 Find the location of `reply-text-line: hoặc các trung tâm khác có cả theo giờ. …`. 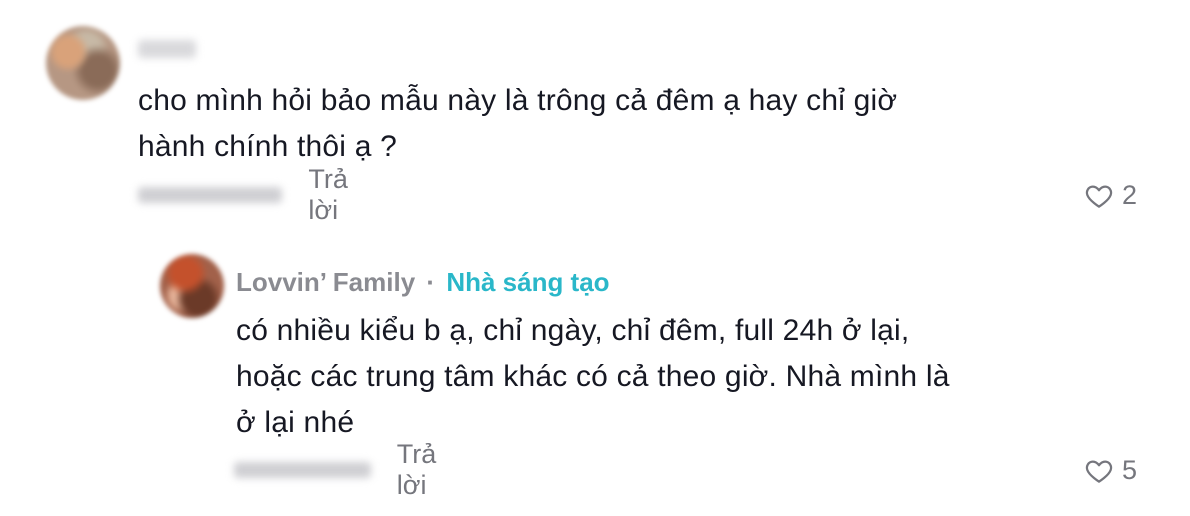

reply-text-line: hoặc các trung tâm khác có cả theo giờ. … is located at coordinates (593, 376).